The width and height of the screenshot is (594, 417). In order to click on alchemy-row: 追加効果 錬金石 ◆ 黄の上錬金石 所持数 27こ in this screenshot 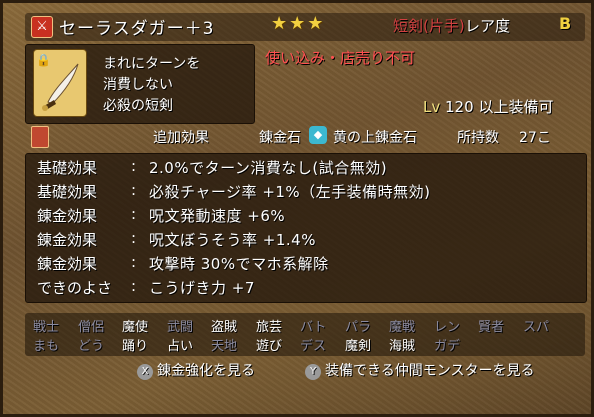, I will do `click(305, 137)`.